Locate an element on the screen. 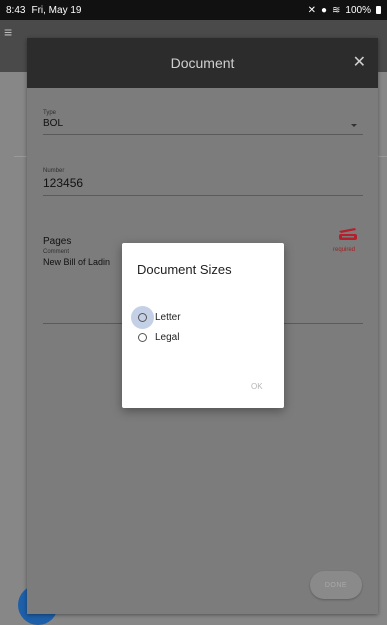  sheet-header: Document is located at coordinates (202, 63).